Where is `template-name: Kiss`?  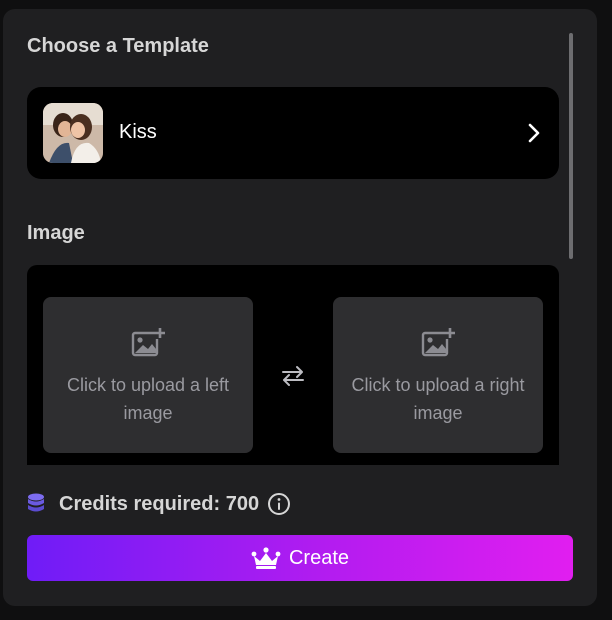 template-name: Kiss is located at coordinates (138, 132).